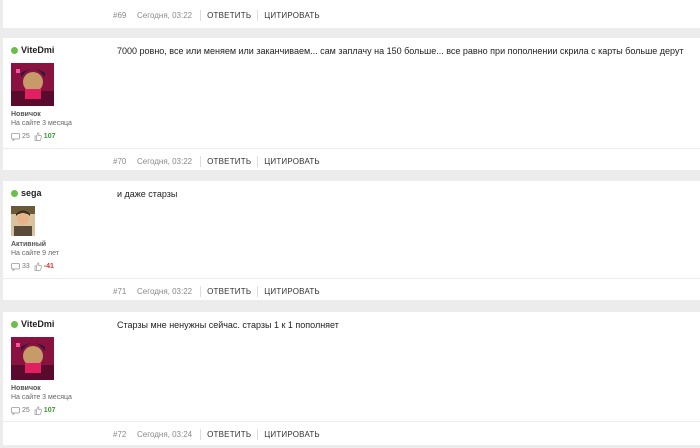 The image size is (700, 448). What do you see at coordinates (32, 266) in the screenshot?
I see `author-stats: 33 -41` at bounding box center [32, 266].